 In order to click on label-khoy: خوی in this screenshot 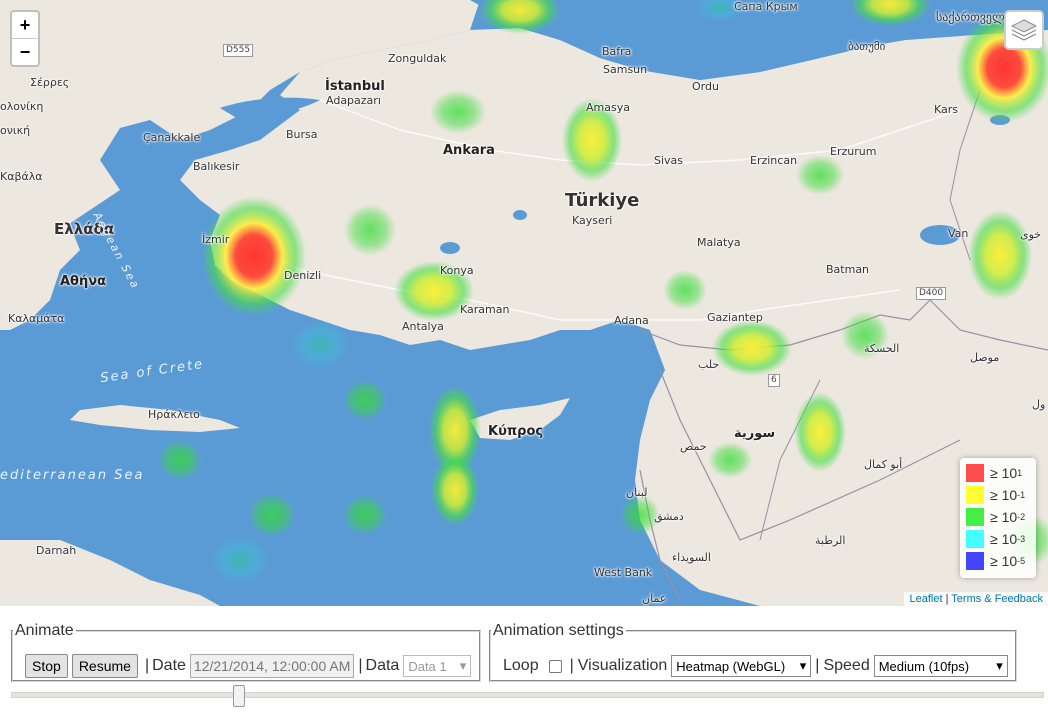, I will do `click(1031, 234)`.